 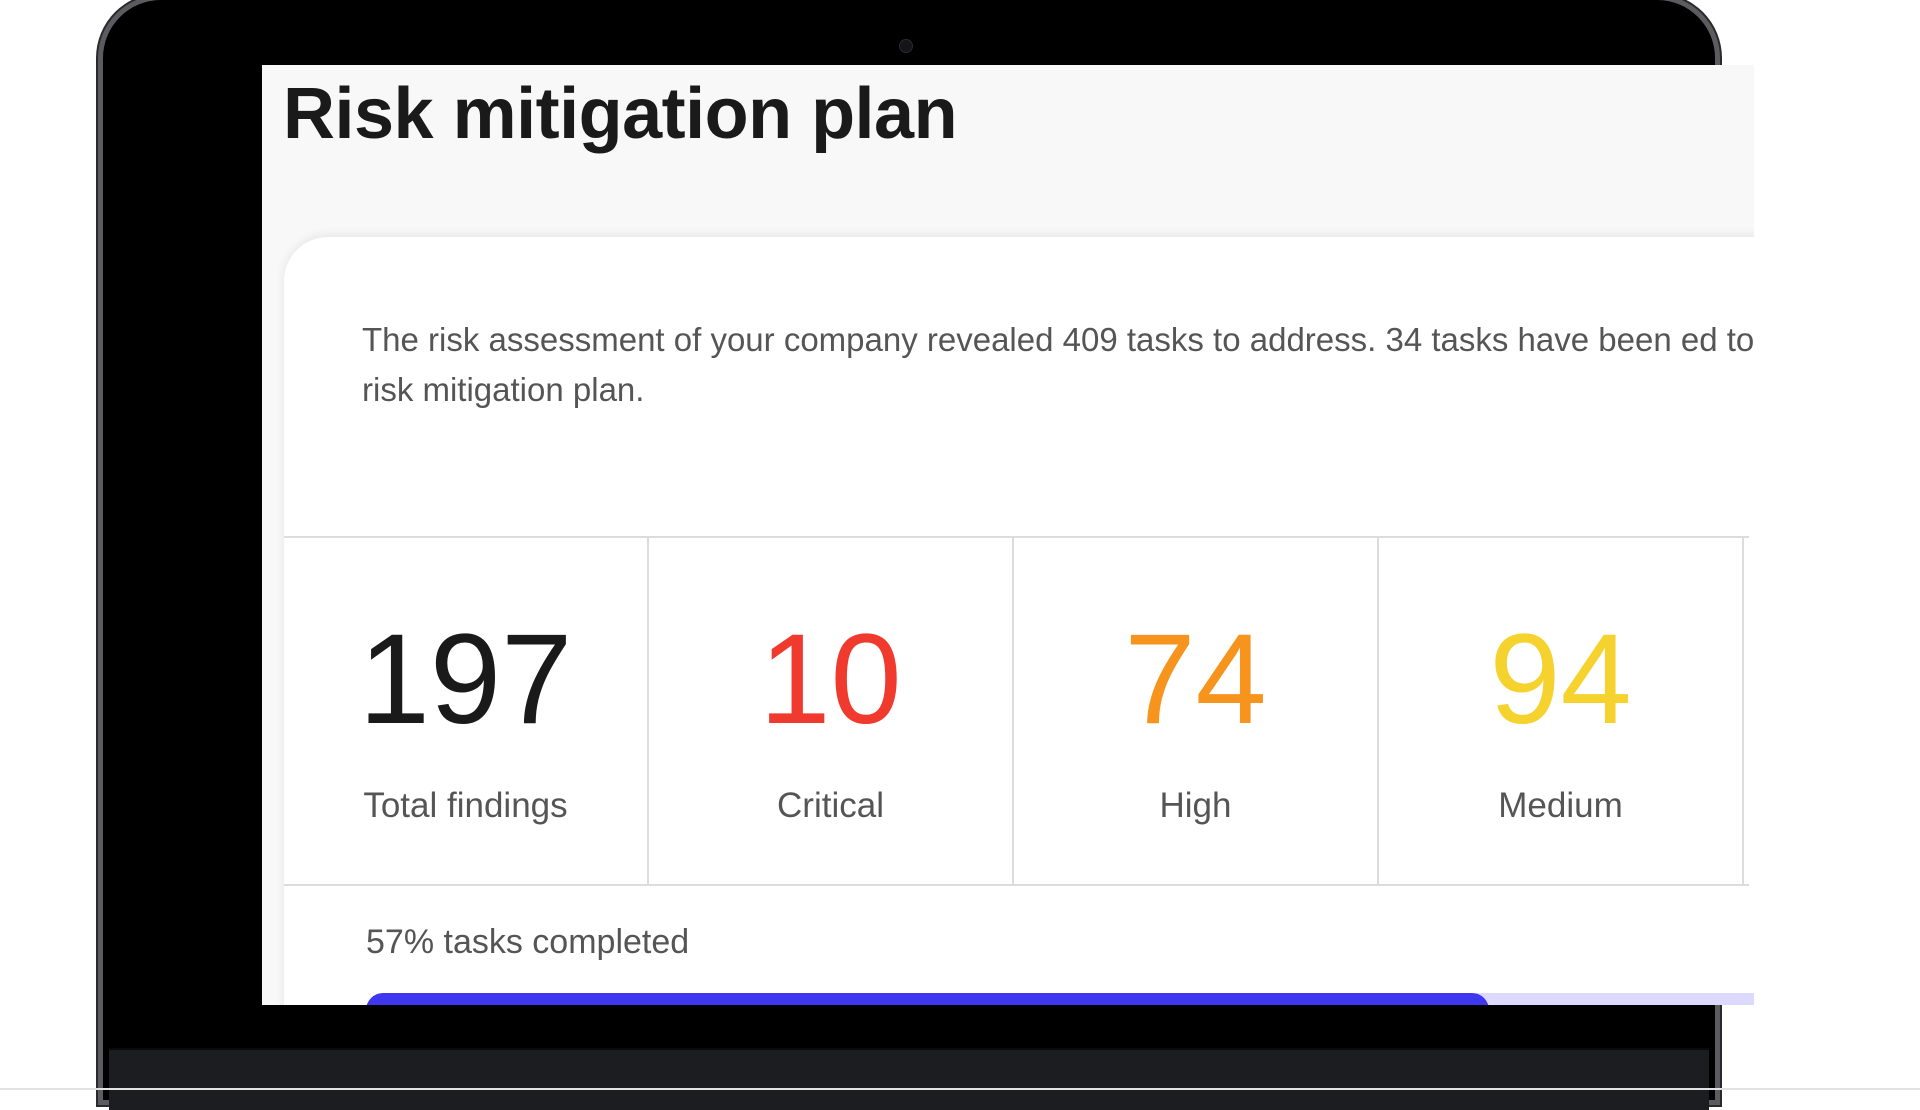 What do you see at coordinates (1560, 679) in the screenshot?
I see `stat-value: 94` at bounding box center [1560, 679].